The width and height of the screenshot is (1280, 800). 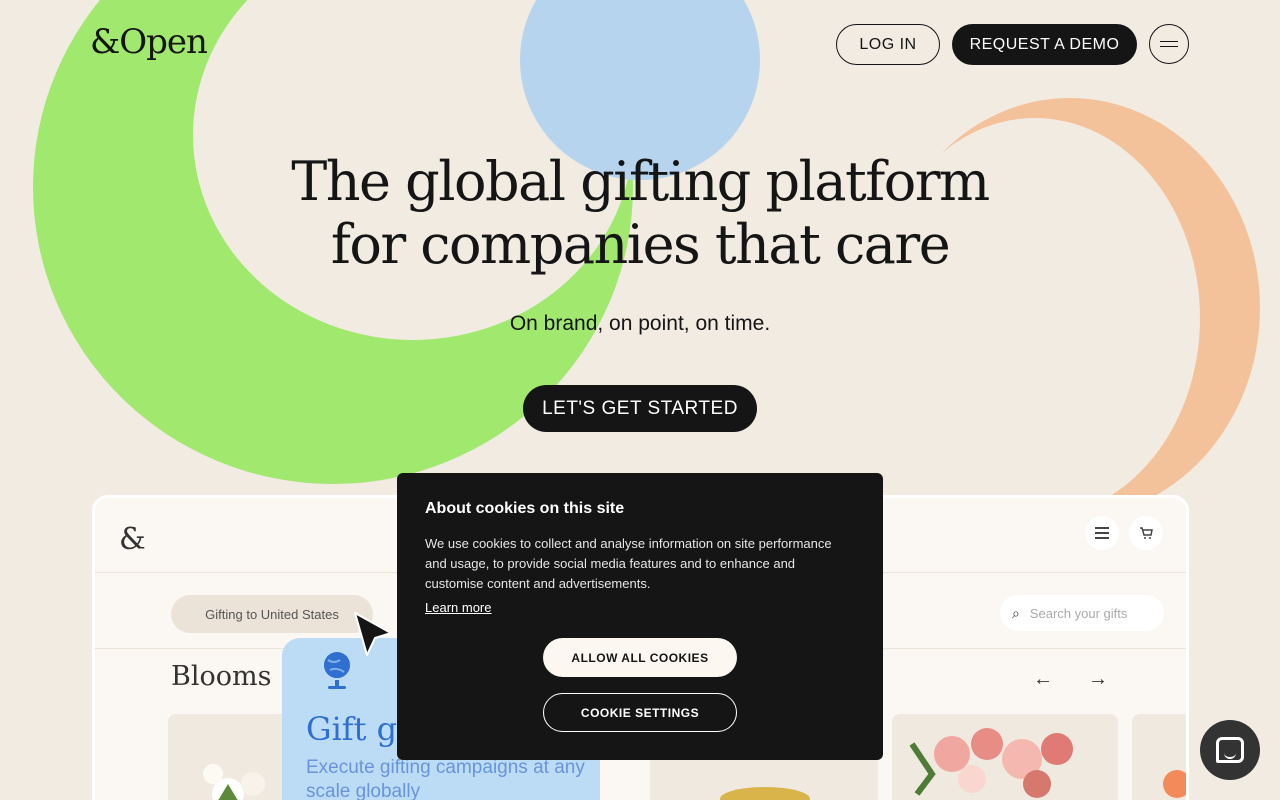 What do you see at coordinates (1174, 784) in the screenshot?
I see `flower-image` at bounding box center [1174, 784].